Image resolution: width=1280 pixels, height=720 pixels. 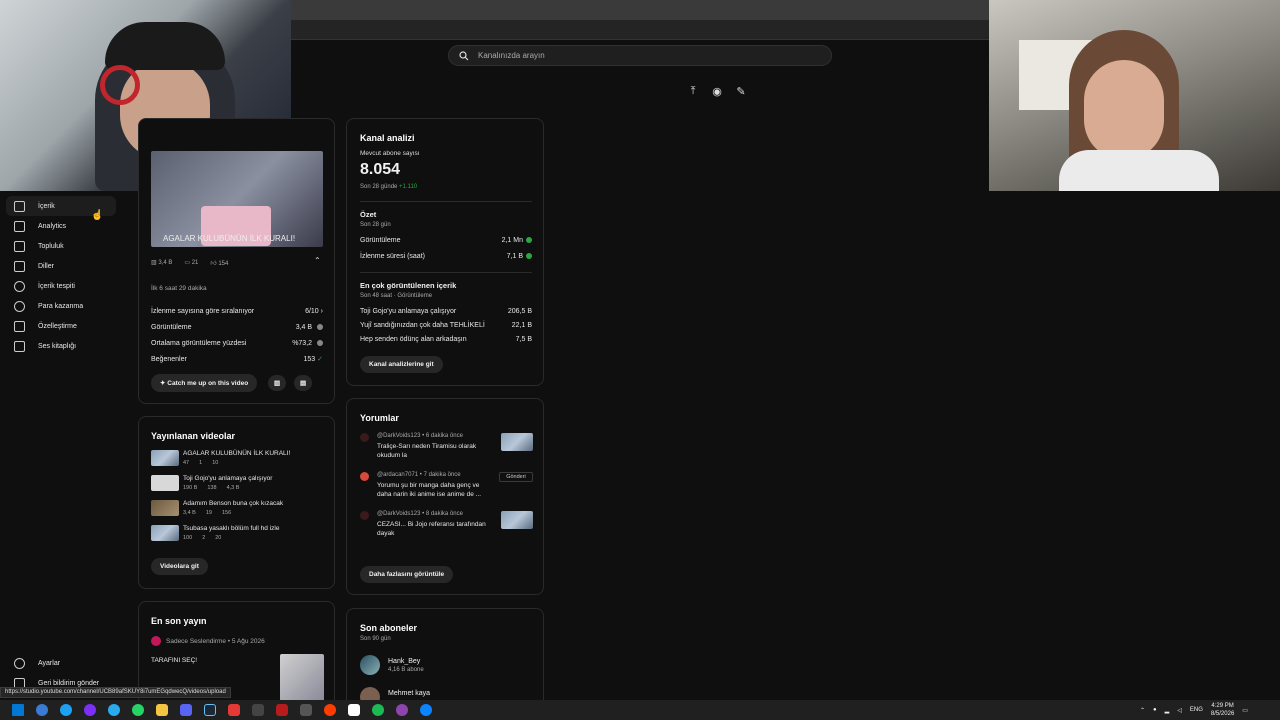 What do you see at coordinates (208, 513) in the screenshot?
I see `video-comments: 19` at bounding box center [208, 513].